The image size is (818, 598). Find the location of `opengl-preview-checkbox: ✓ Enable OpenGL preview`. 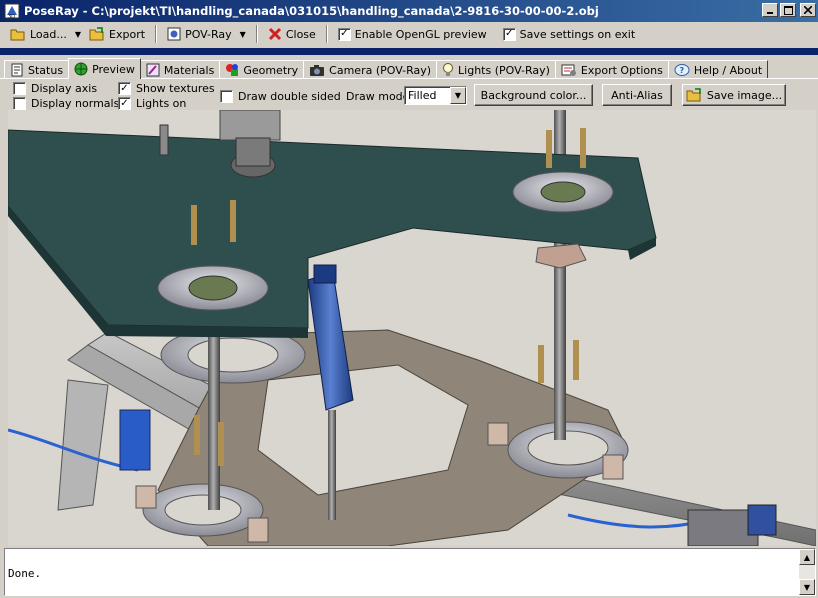

opengl-preview-checkbox: ✓ Enable OpenGL preview is located at coordinates (412, 34).